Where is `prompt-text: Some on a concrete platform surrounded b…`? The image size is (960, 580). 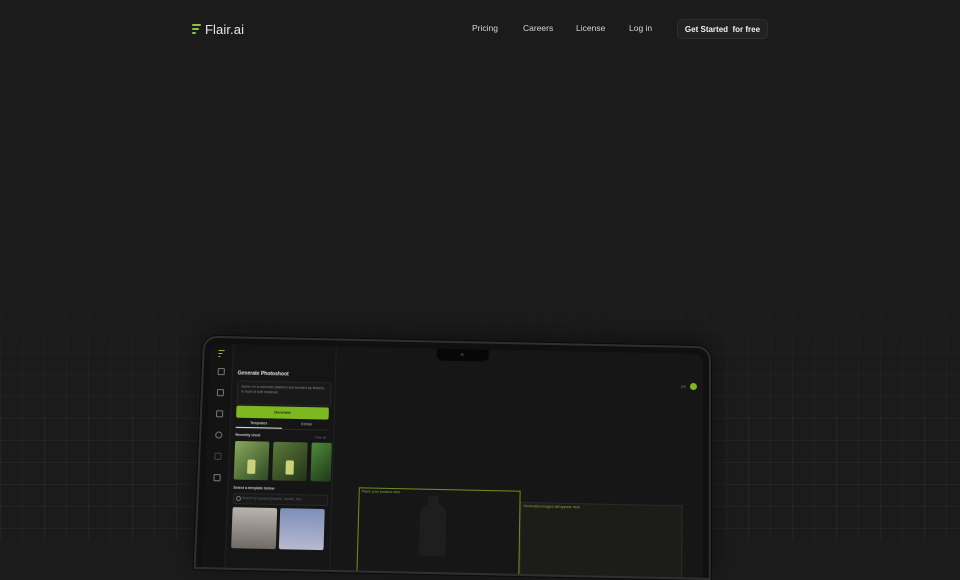 prompt-text: Some on a concrete platform surrounded b… is located at coordinates (284, 390).